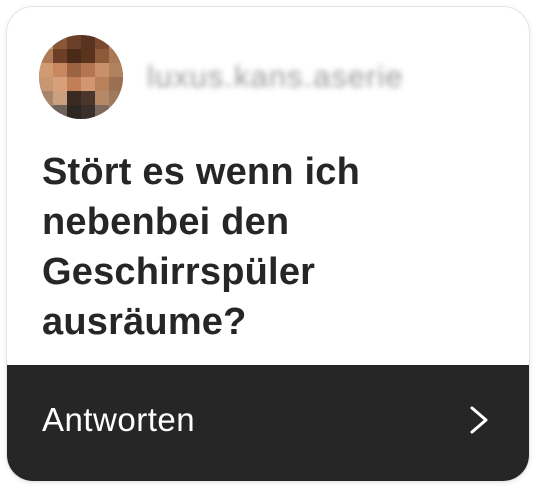 The image size is (538, 491). Describe the element at coordinates (479, 420) in the screenshot. I see `chevron-right-icon` at that location.